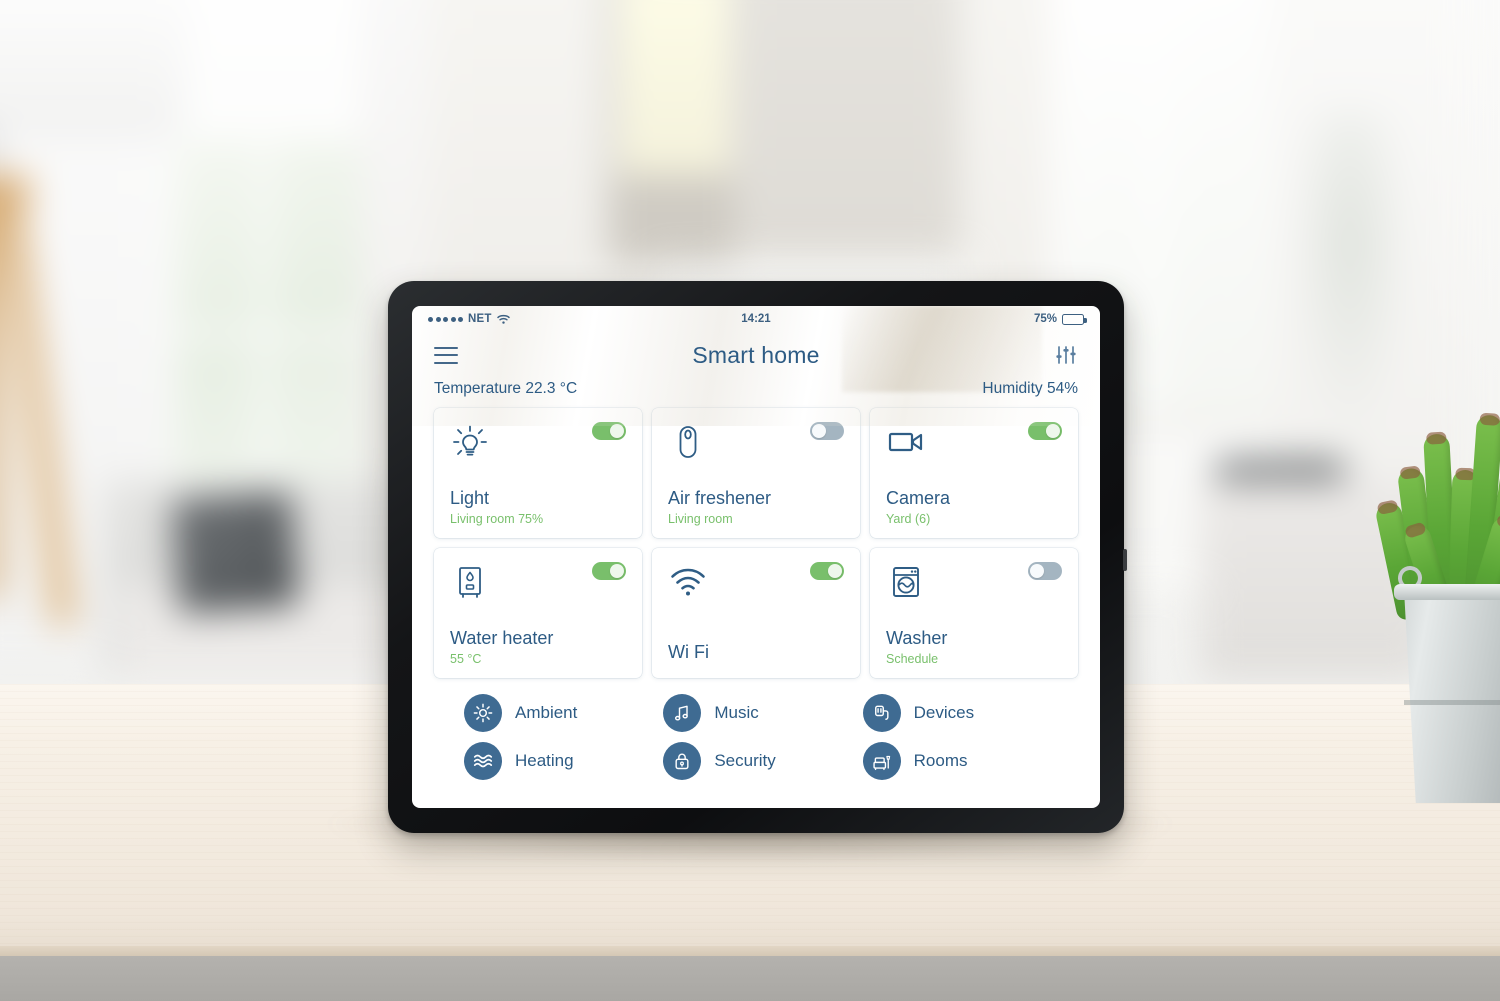  I want to click on bucket-rim, so click(1447, 592).